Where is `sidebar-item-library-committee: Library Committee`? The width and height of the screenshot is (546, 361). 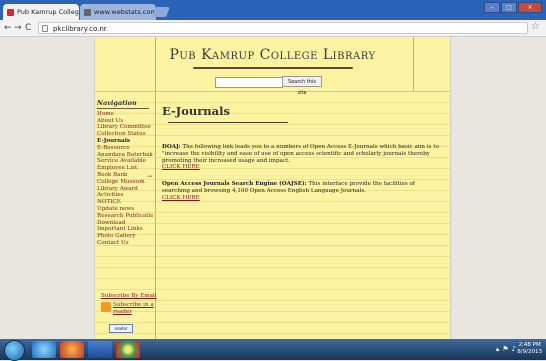 sidebar-item-library-committee: Library Committee is located at coordinates (125, 127).